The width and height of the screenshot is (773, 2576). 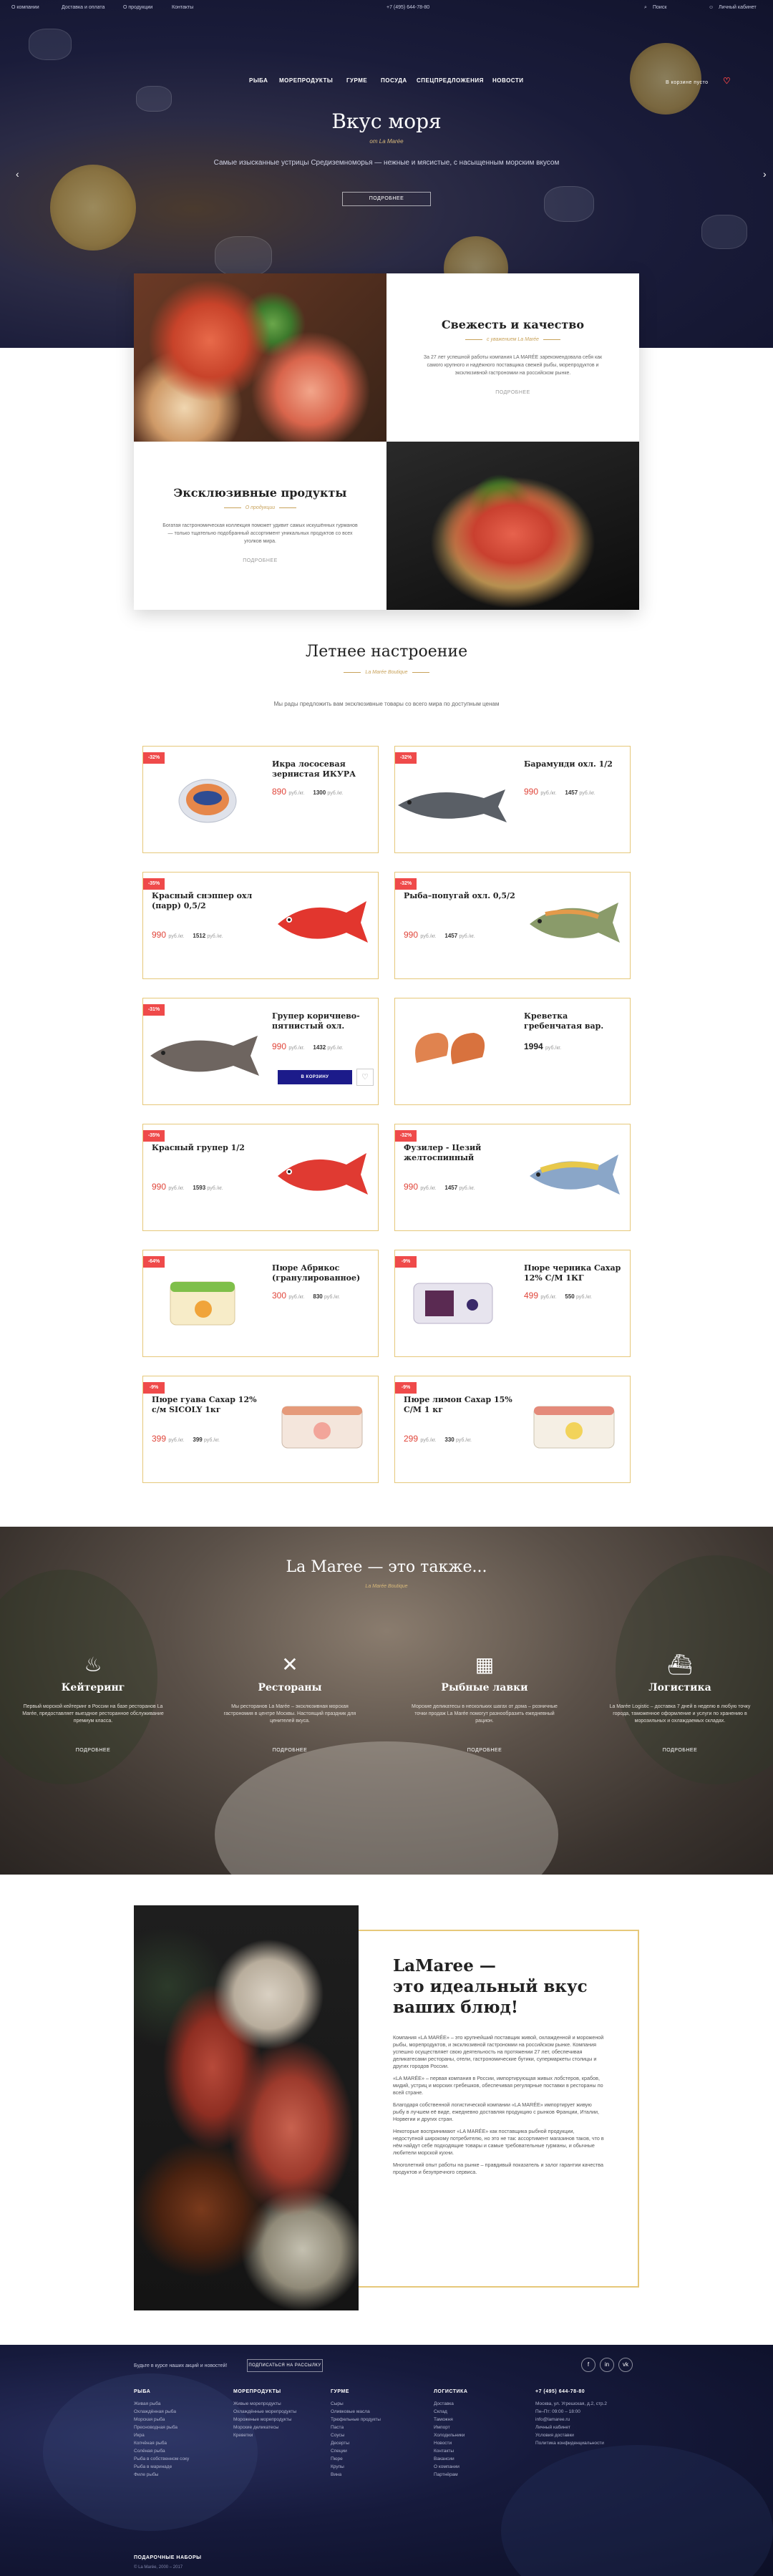 I want to click on vk-icon: vk, so click(x=625, y=2365).